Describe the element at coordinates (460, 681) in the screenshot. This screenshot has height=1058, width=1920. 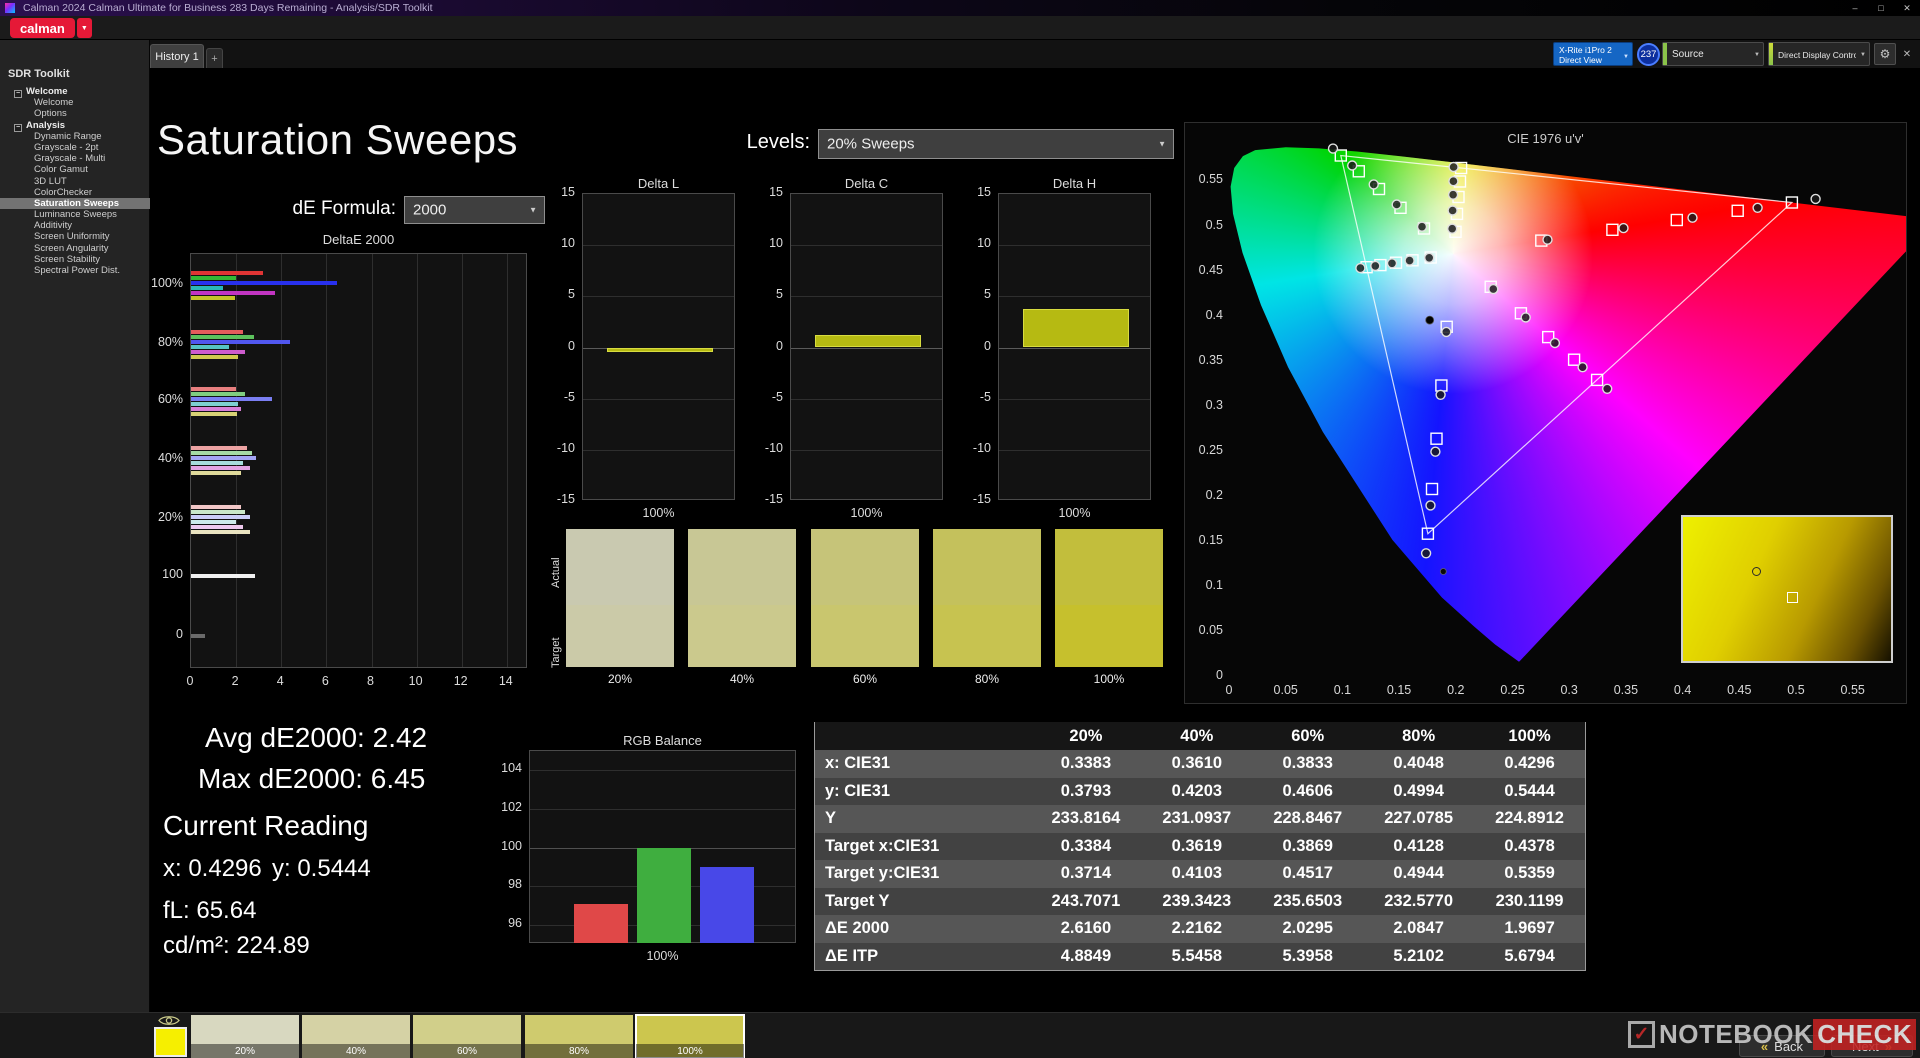
I see `axis-tick-label: 12` at that location.